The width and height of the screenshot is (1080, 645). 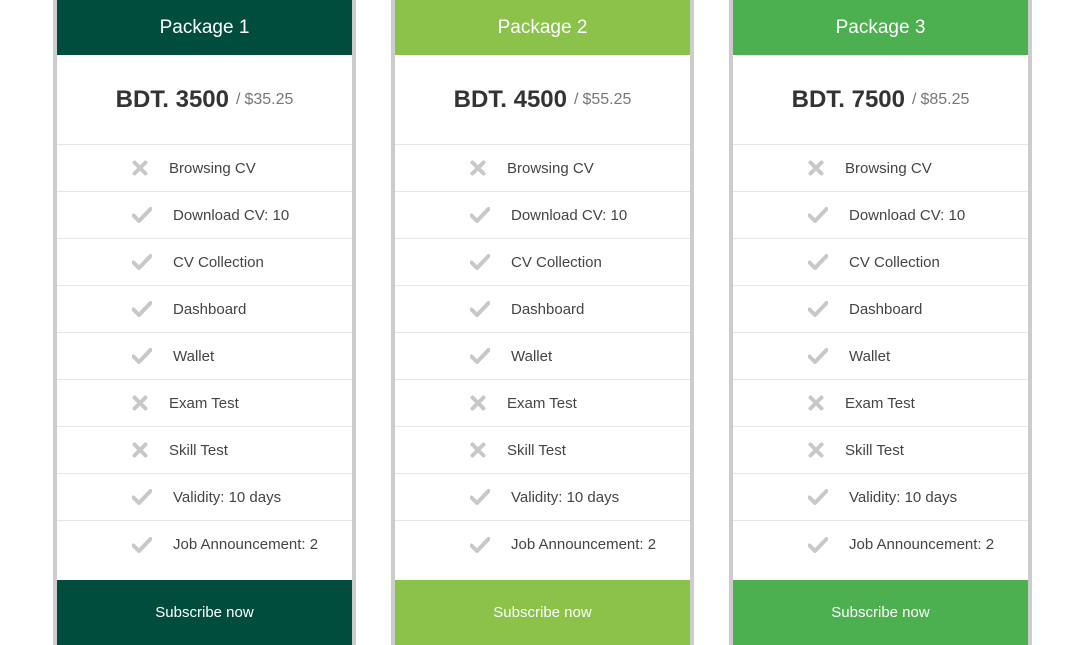 I want to click on price-block: BDT. 7500 / $85.25, so click(x=880, y=100).